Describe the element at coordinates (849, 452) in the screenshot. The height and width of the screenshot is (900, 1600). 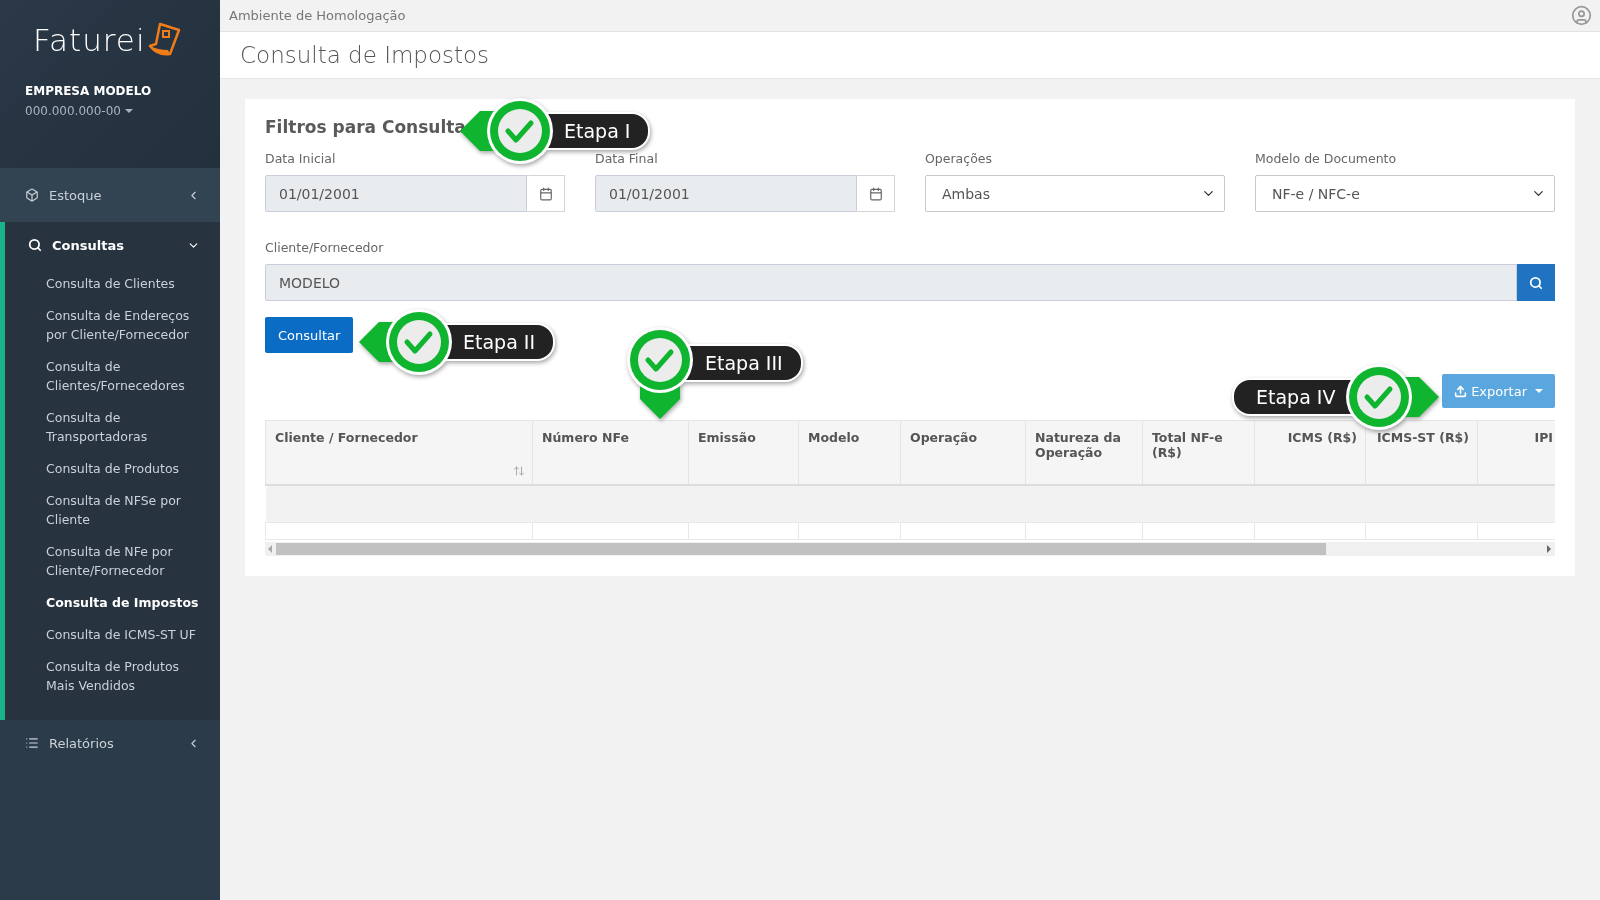
I see `column-header: Modelo` at that location.